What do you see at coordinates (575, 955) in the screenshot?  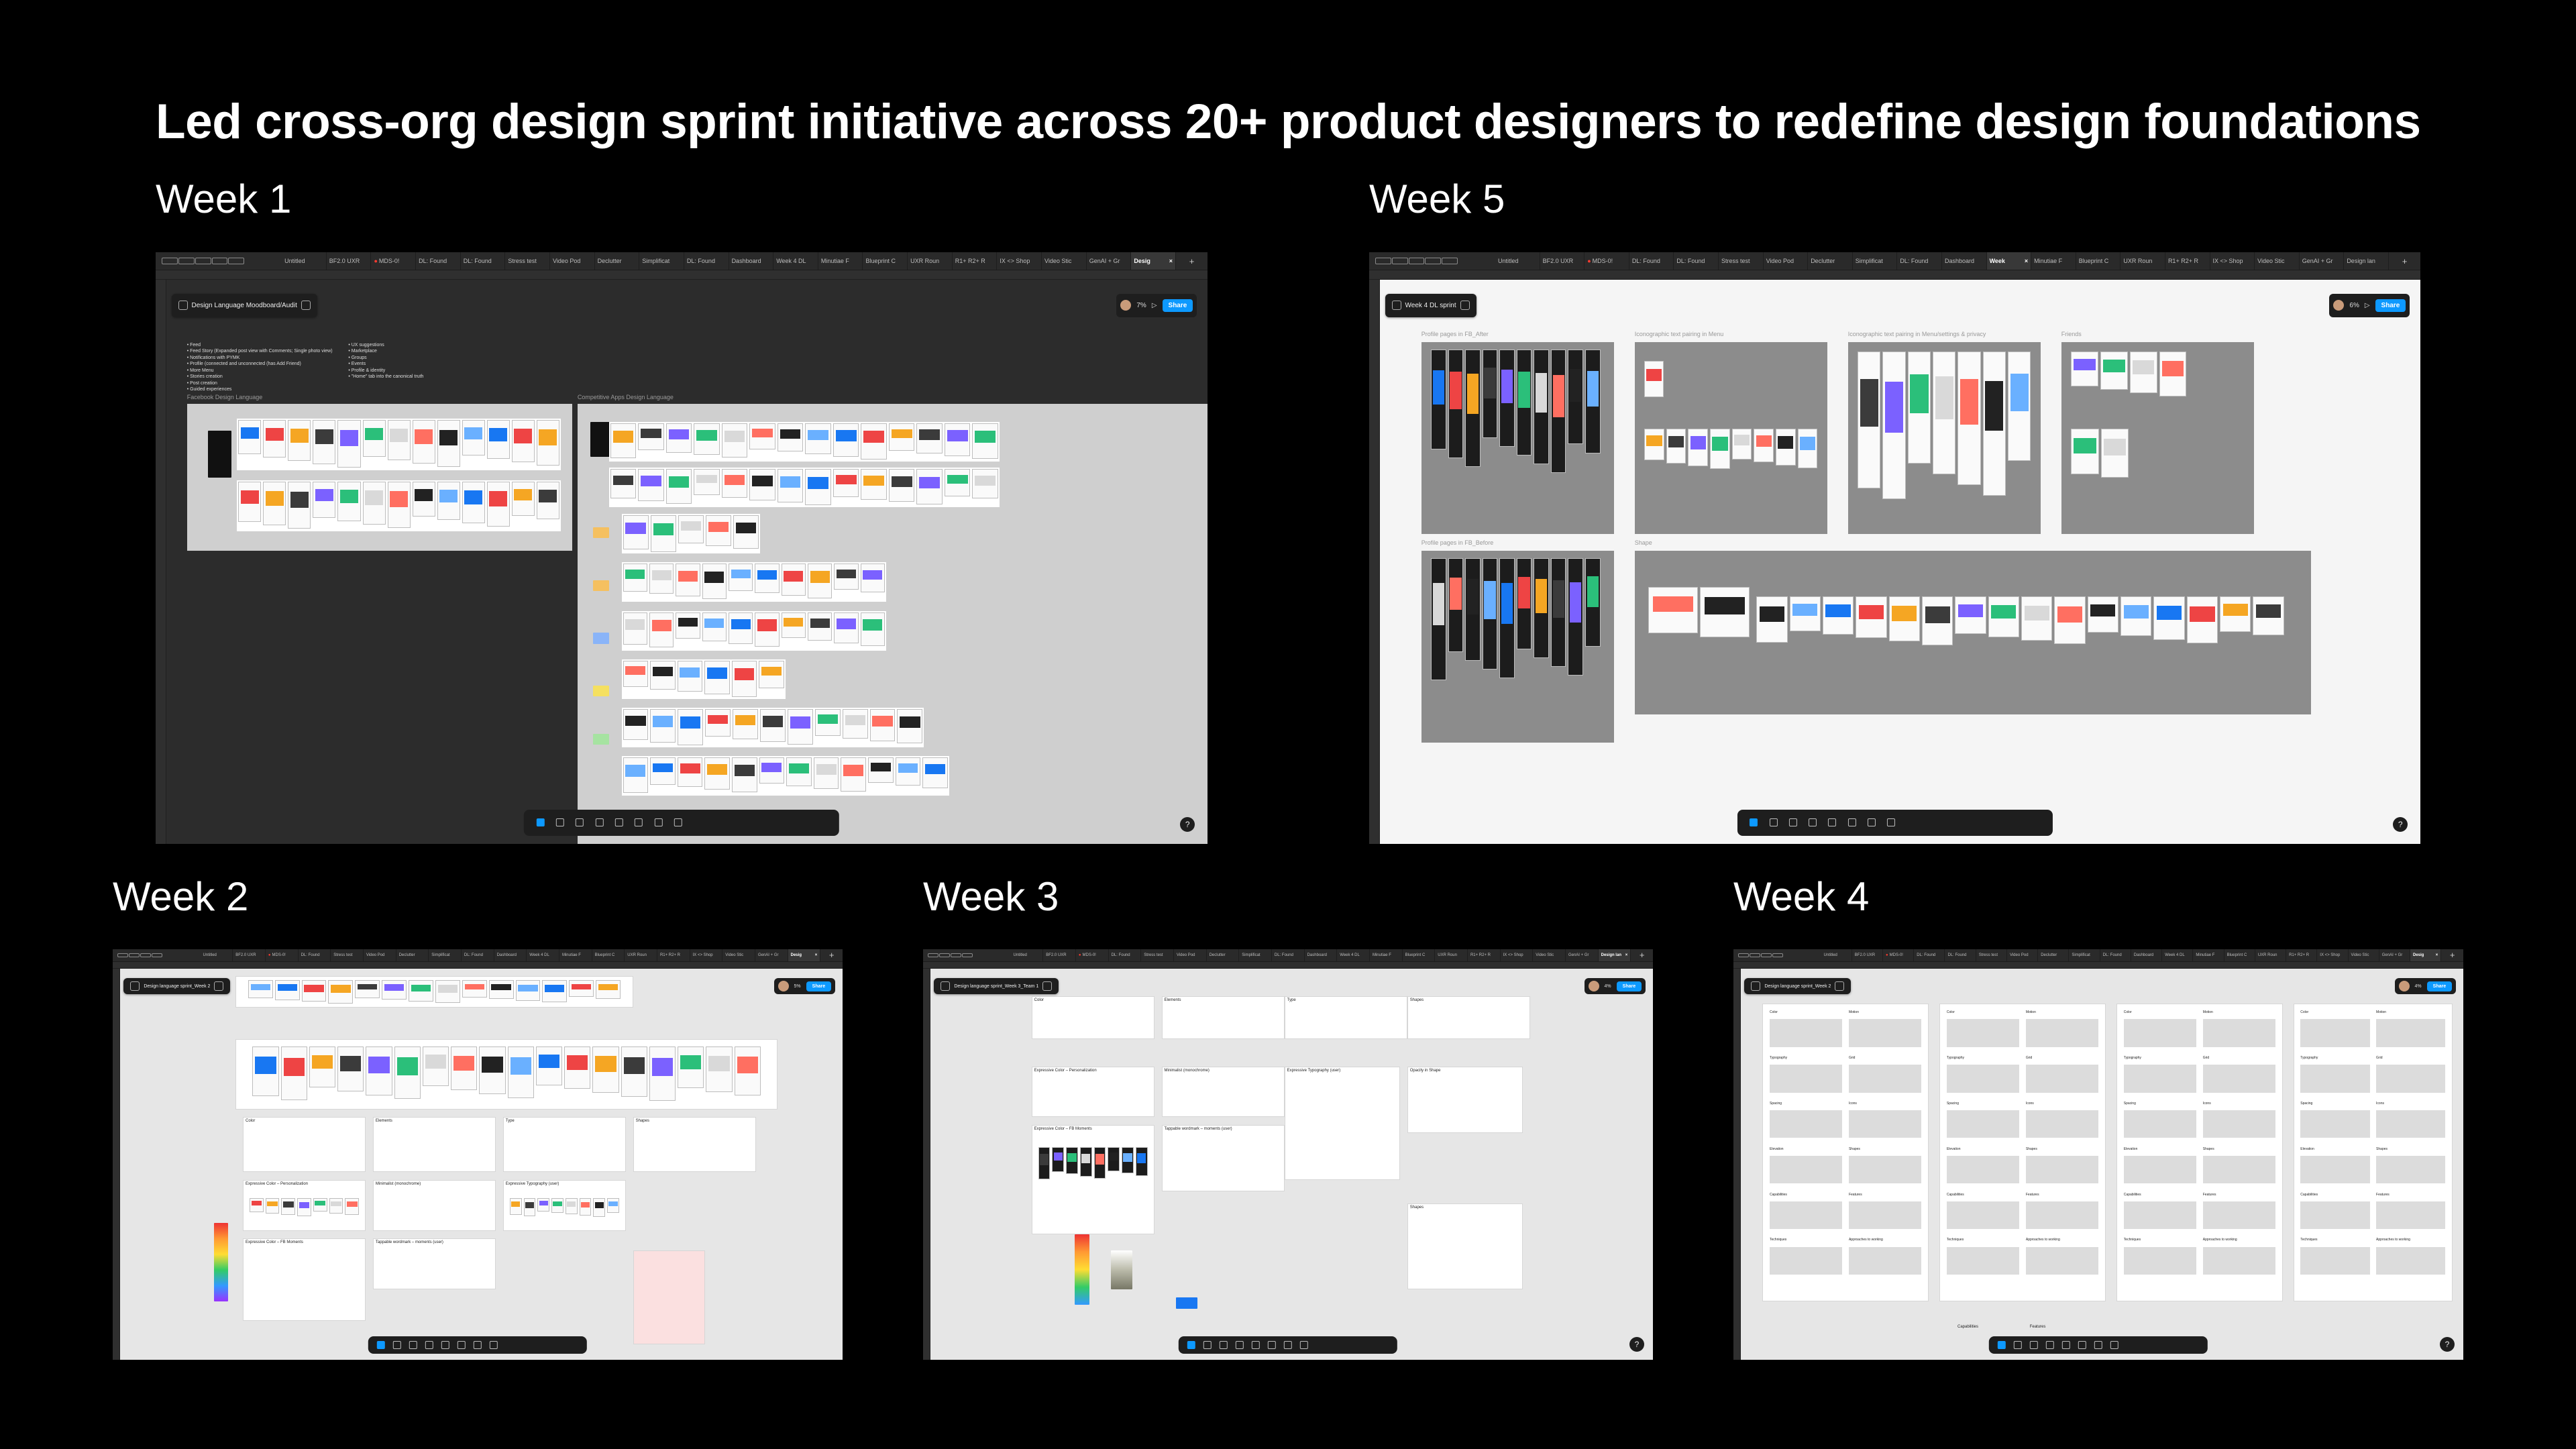 I see `file-tab: Minutiae F` at bounding box center [575, 955].